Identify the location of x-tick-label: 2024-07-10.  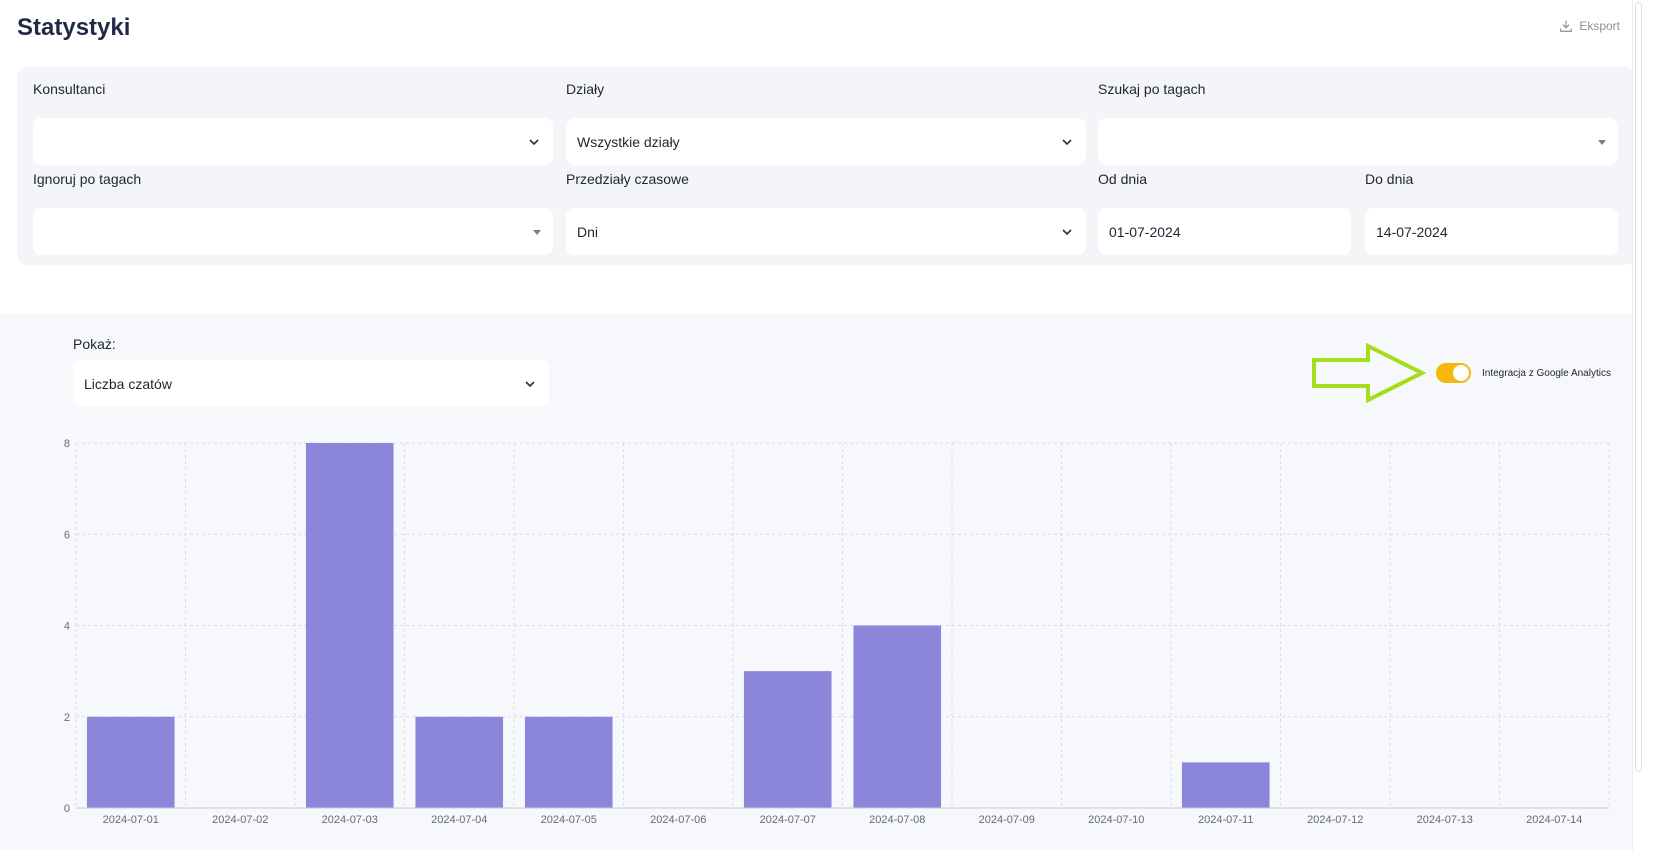
(1116, 820).